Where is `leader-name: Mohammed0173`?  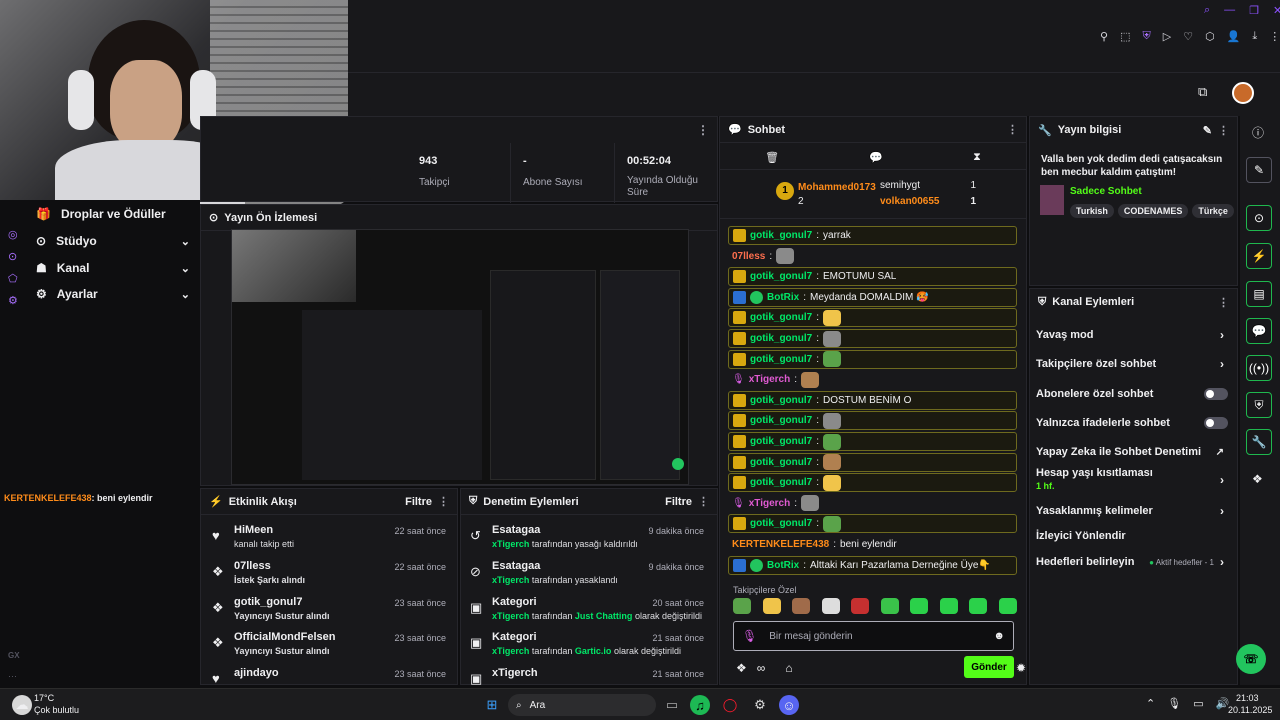 leader-name: Mohammed0173 is located at coordinates (837, 187).